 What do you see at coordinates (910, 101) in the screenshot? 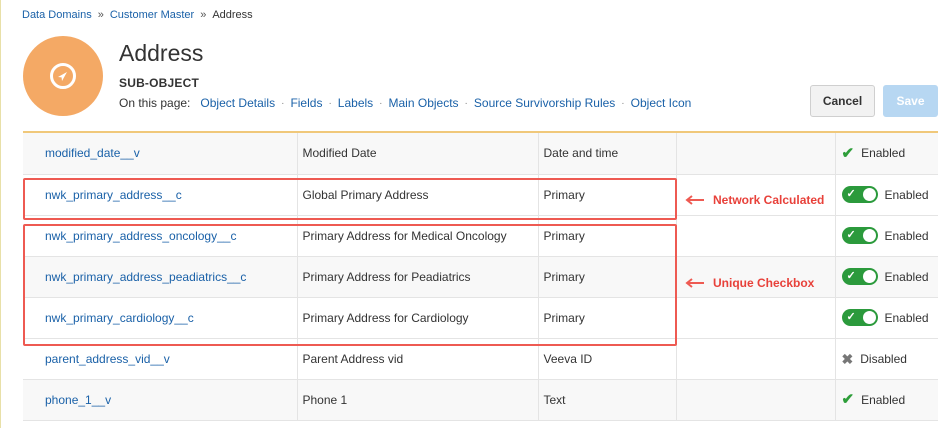
I see `save-button: Save` at bounding box center [910, 101].